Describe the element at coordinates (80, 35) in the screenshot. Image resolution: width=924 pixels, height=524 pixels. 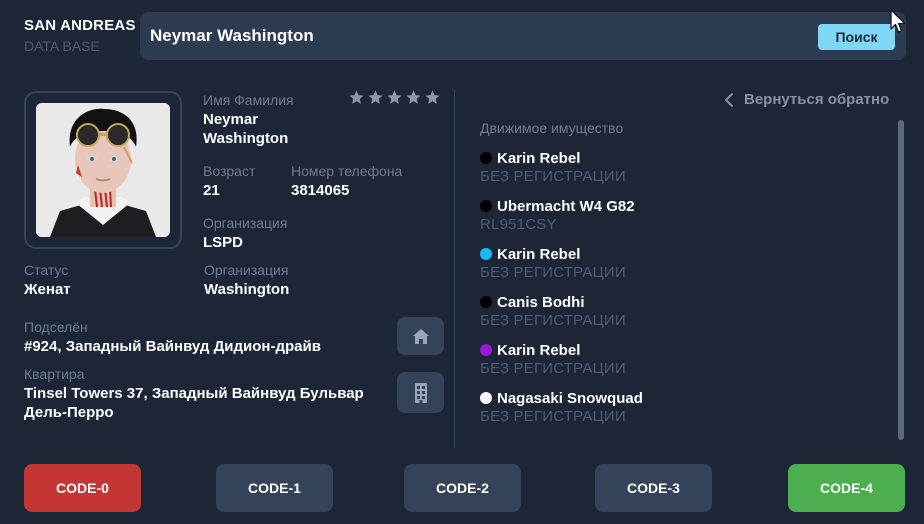
I see `brand: SAN ANDREAS DATA BASE` at that location.